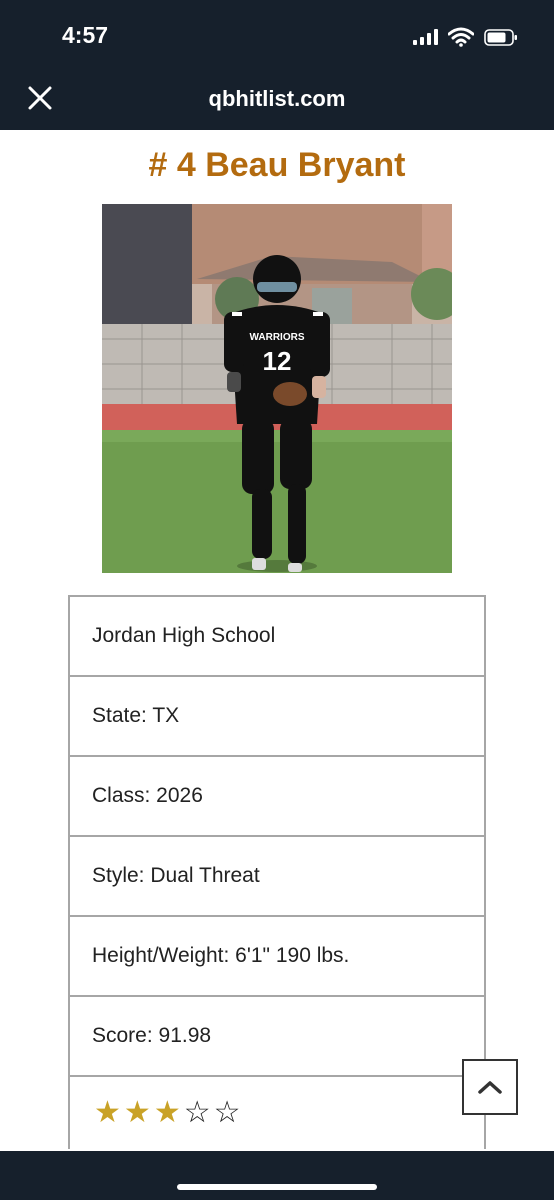 The height and width of the screenshot is (1200, 554). I want to click on jersey-number: 12, so click(277, 361).